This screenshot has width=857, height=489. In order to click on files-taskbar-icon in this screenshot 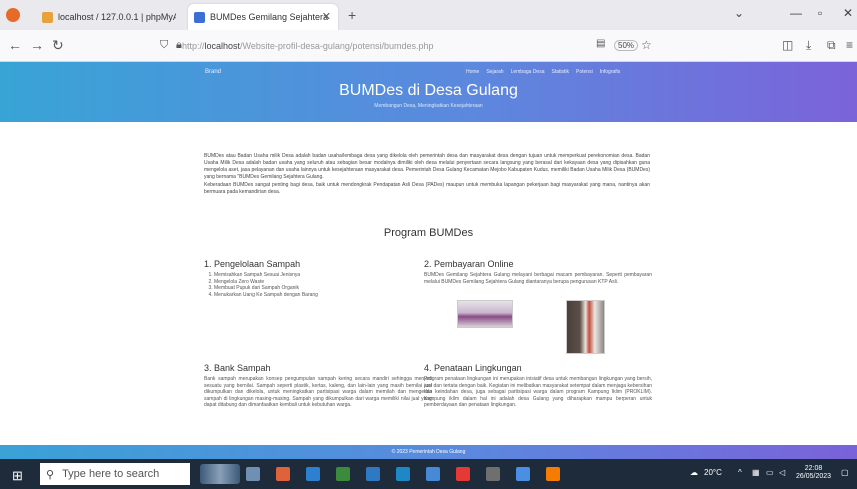, I will do `click(343, 474)`.